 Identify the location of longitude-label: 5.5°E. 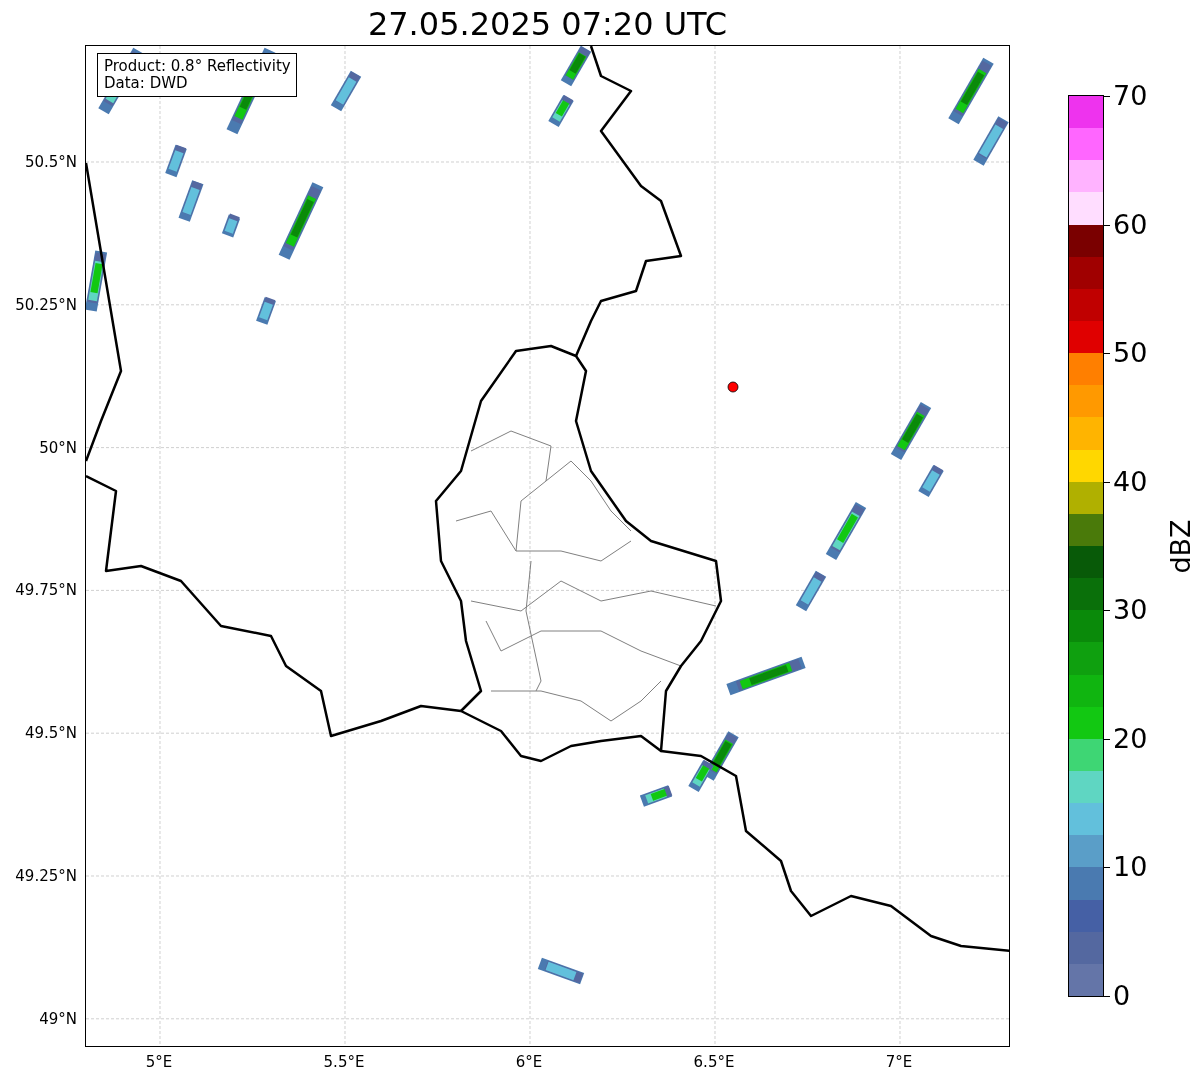
(344, 1062).